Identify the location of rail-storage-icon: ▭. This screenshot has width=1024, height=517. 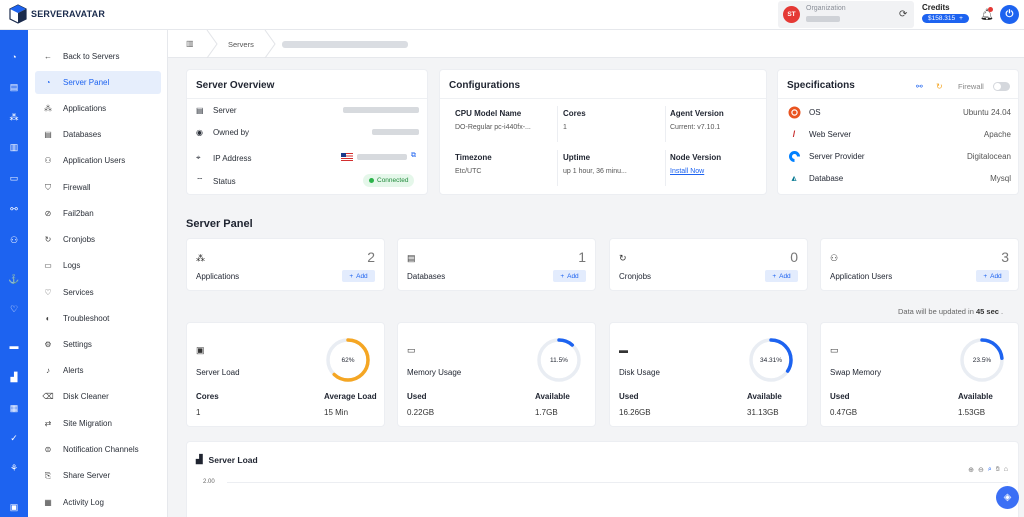
(14, 178).